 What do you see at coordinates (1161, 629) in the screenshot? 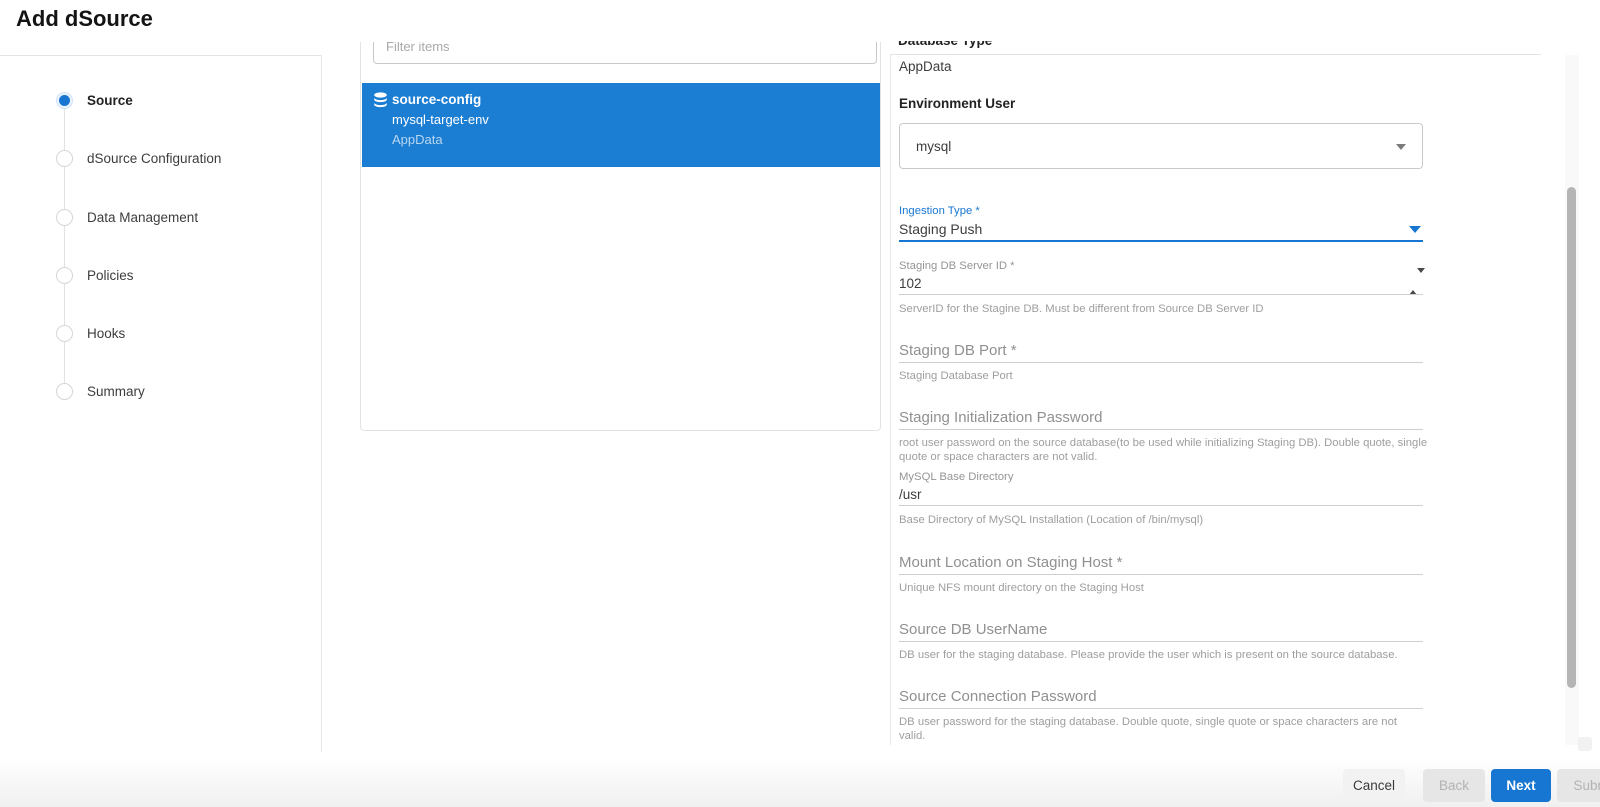
I see `source-db-username-input: Source DB UserName` at bounding box center [1161, 629].